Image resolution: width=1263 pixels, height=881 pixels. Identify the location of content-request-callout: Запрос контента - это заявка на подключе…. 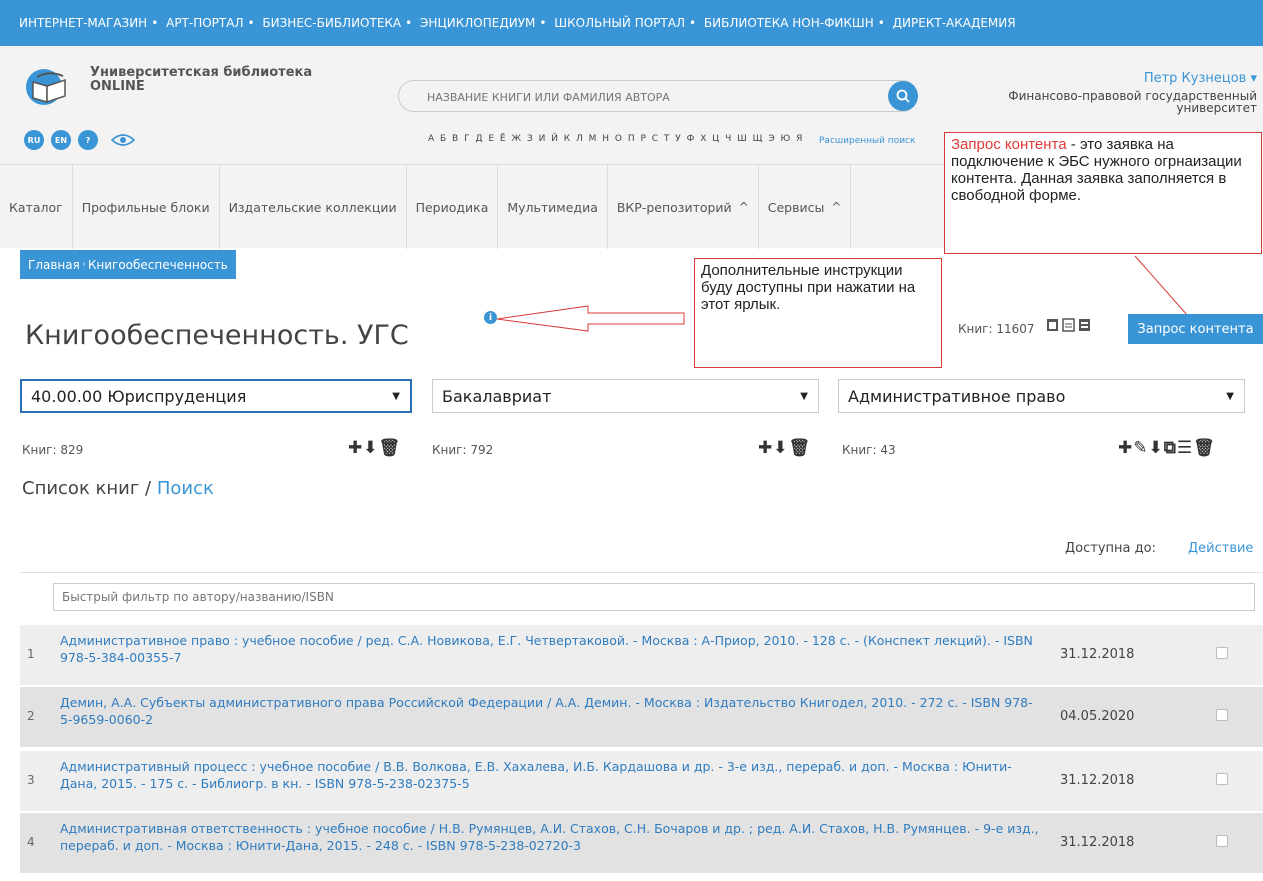
(1103, 193).